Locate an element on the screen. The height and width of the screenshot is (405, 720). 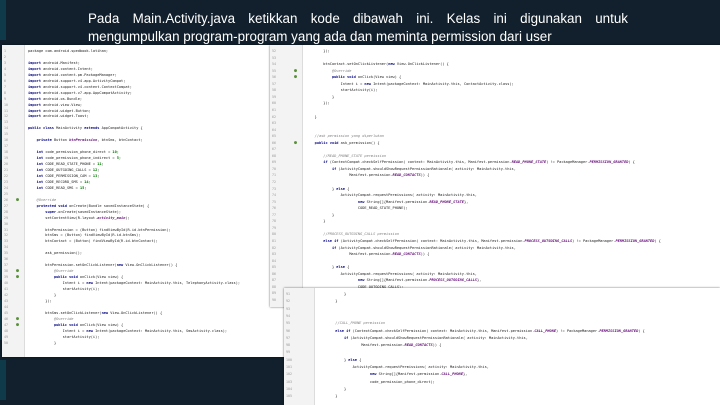
code-token: { is located at coordinates (347, 188).